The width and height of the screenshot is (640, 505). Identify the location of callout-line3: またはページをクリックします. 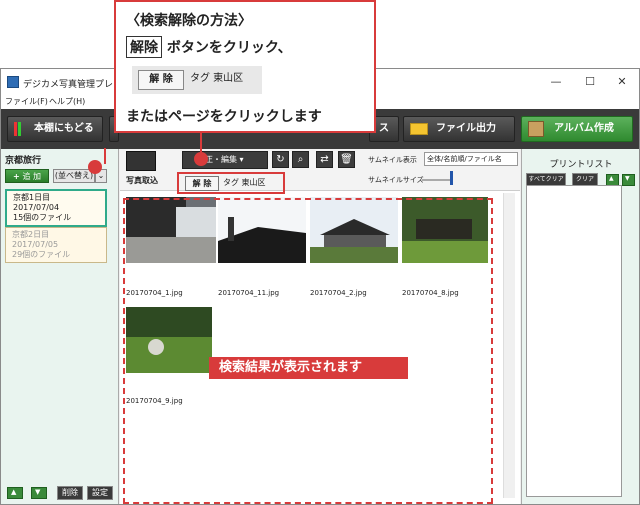
(224, 117).